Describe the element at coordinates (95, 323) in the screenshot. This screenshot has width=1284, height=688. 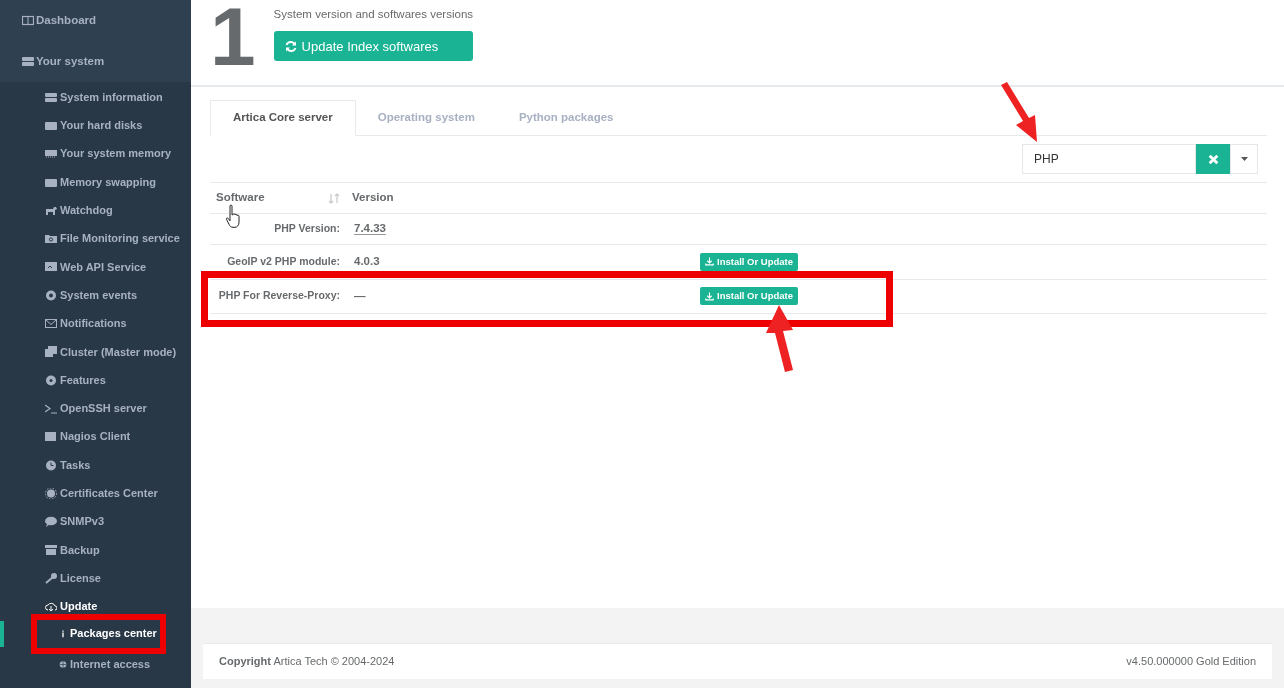
I see `sidebar-item: Notifications` at that location.